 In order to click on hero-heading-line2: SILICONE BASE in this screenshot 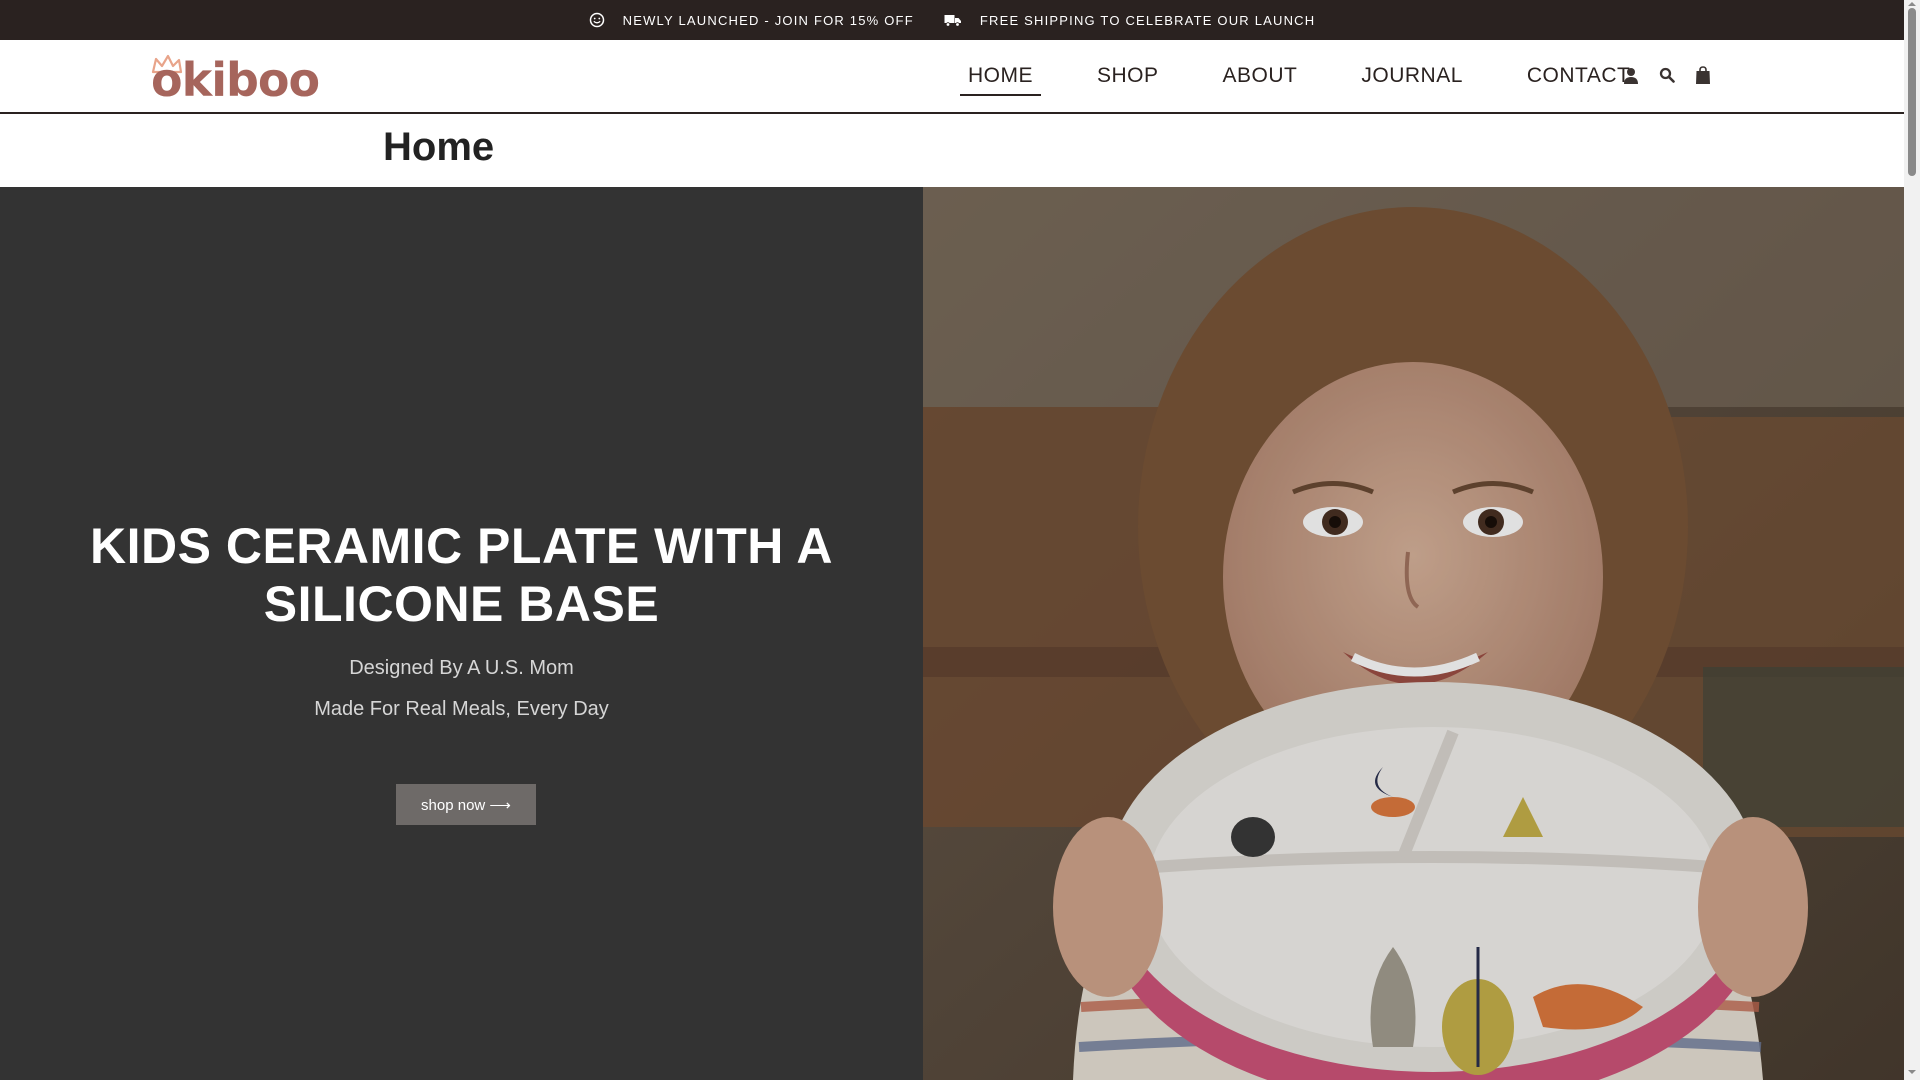, I will do `click(461, 604)`.